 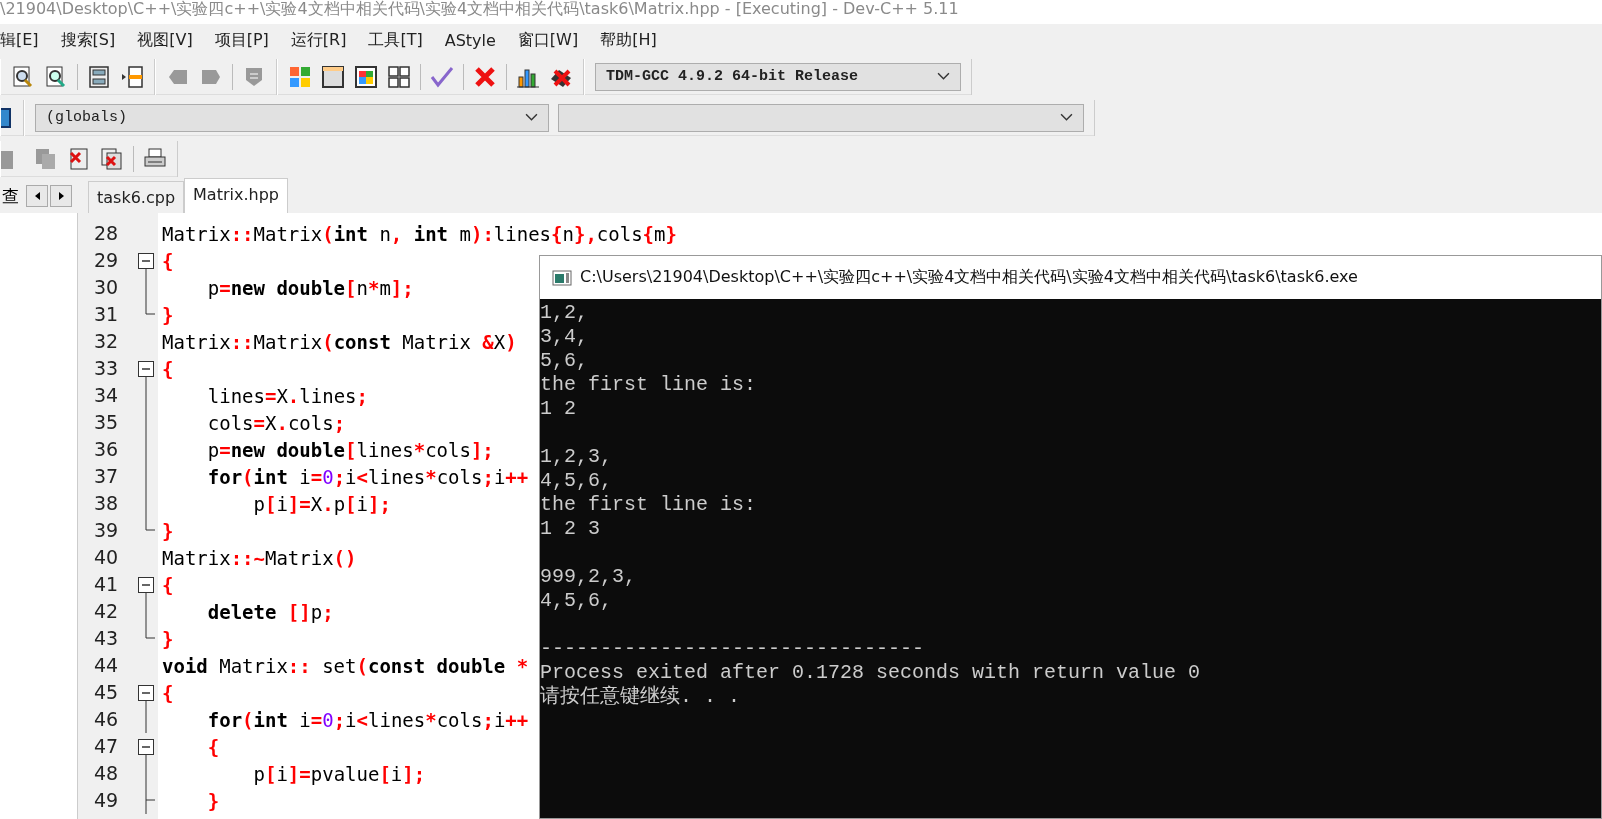 What do you see at coordinates (106, 746) in the screenshot?
I see `line-number: 47` at bounding box center [106, 746].